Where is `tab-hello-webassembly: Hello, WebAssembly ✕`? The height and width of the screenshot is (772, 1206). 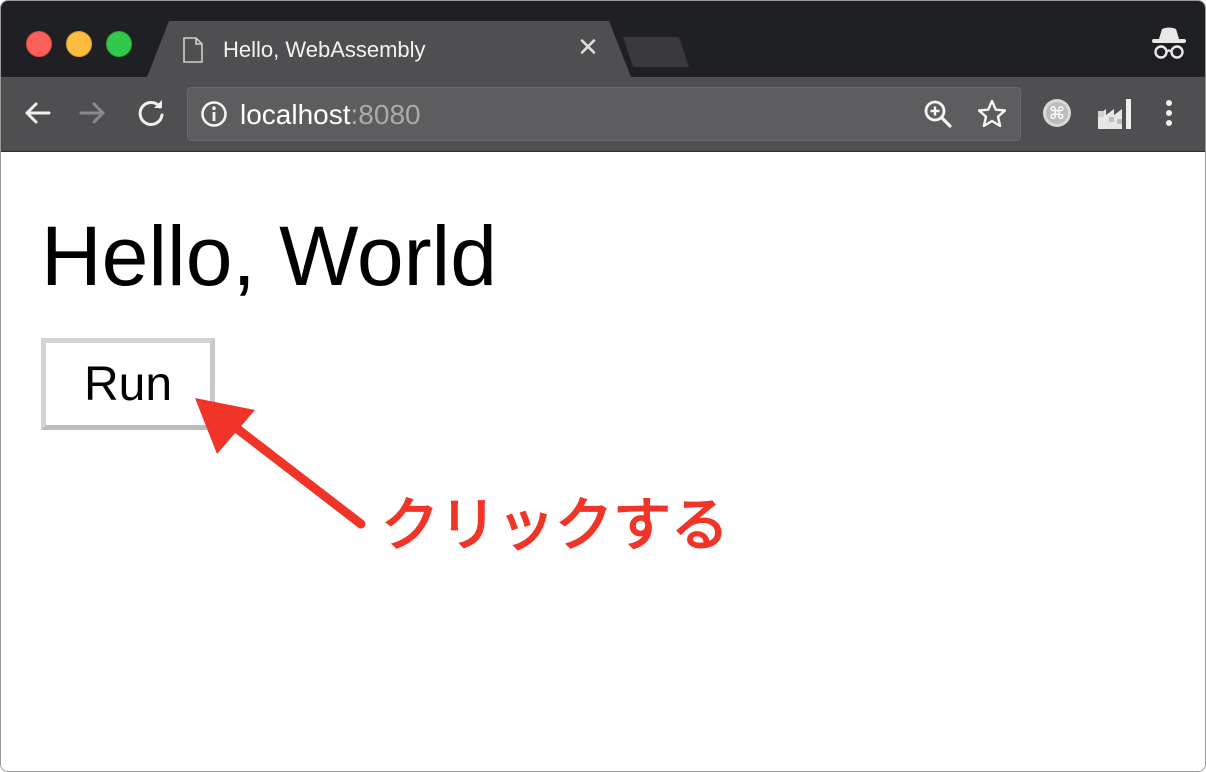 tab-hello-webassembly: Hello, WebAssembly ✕ is located at coordinates (389, 49).